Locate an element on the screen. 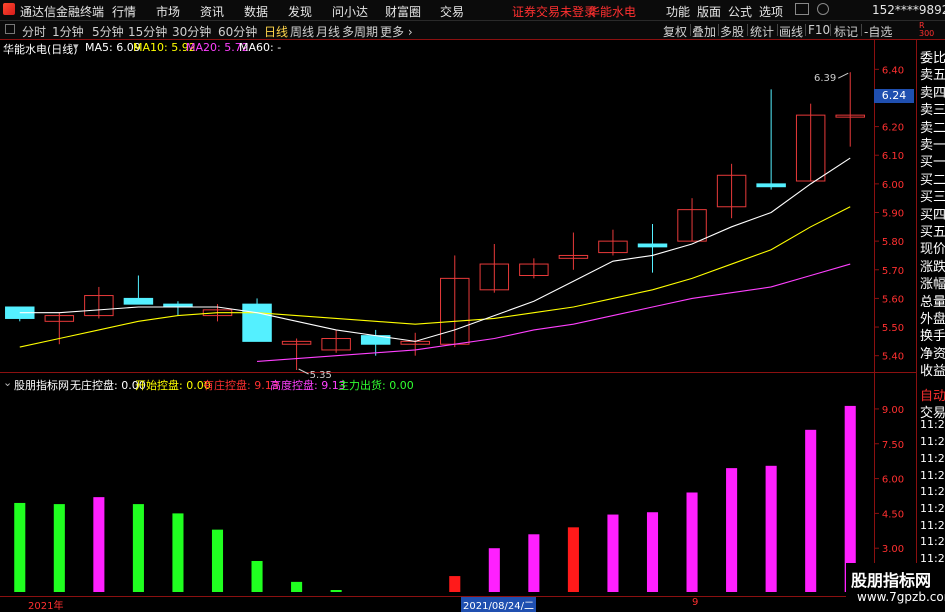  price-tick-label: 6.20 is located at coordinates (893, 128).